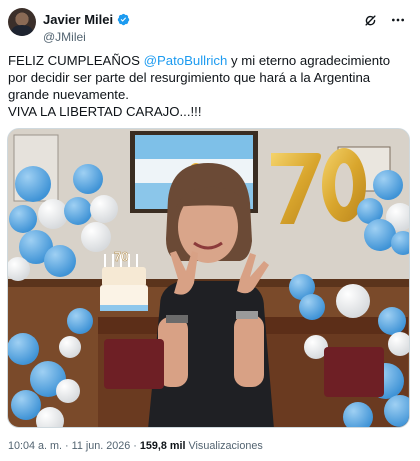 This screenshot has height=461, width=420. Describe the element at coordinates (186, 60) in the screenshot. I see `mention-link: @PatoBullrich` at that location.